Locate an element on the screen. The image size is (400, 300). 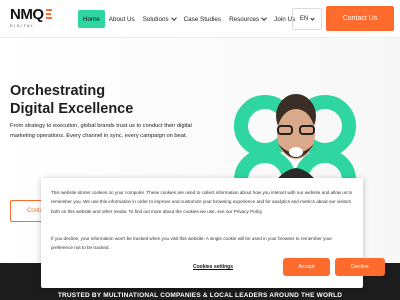
nav-item-case-studies: Case Studies is located at coordinates (202, 19).